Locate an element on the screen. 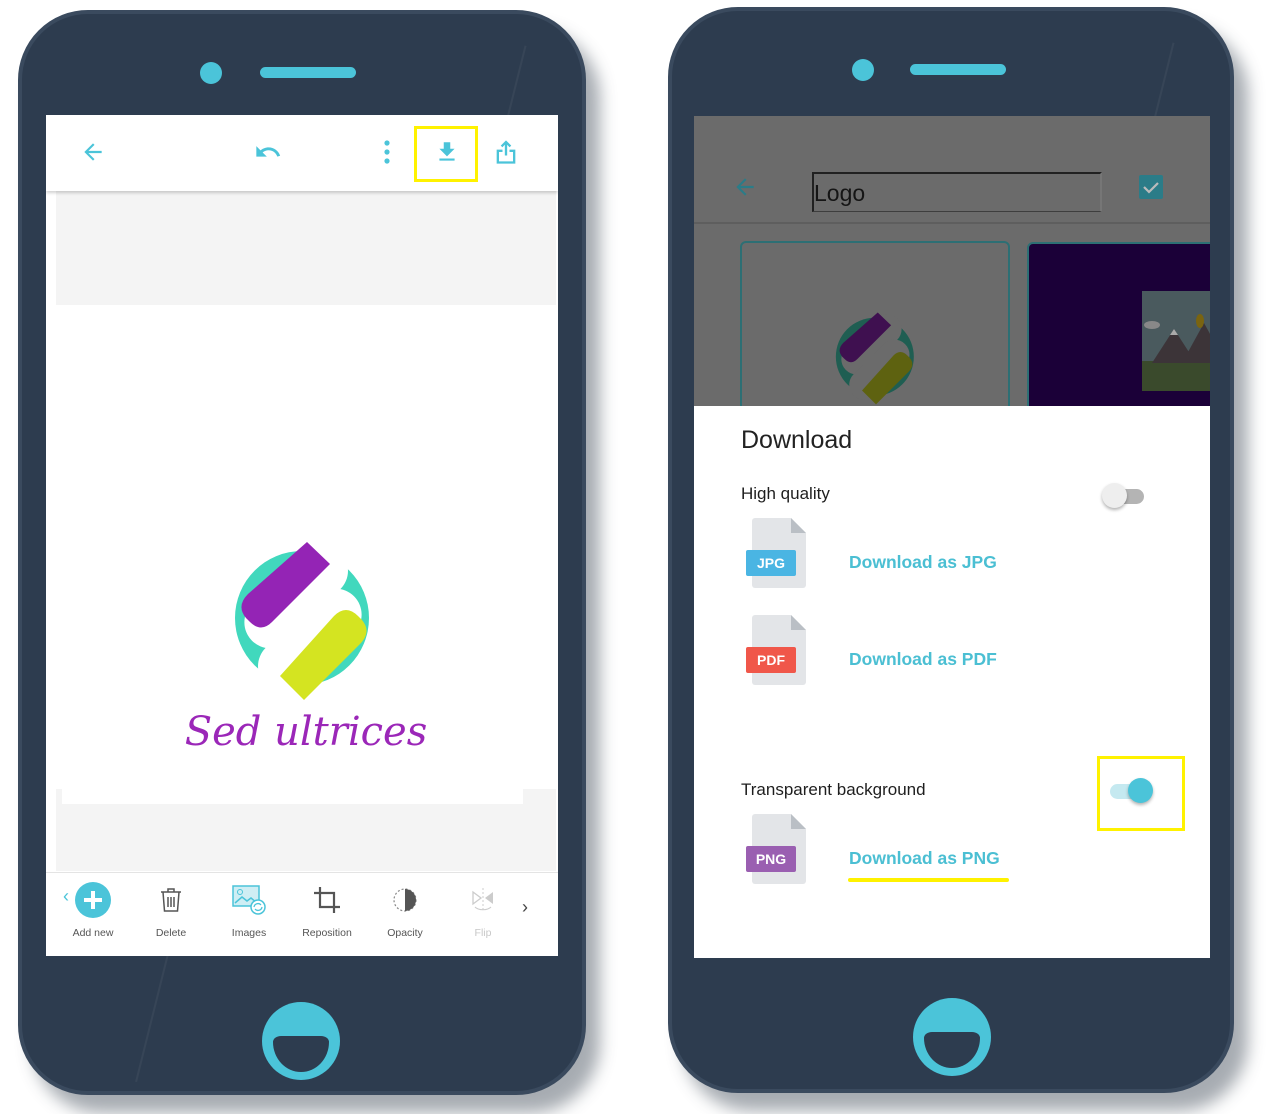 The height and width of the screenshot is (1114, 1272). file-badge: JPG is located at coordinates (771, 563).